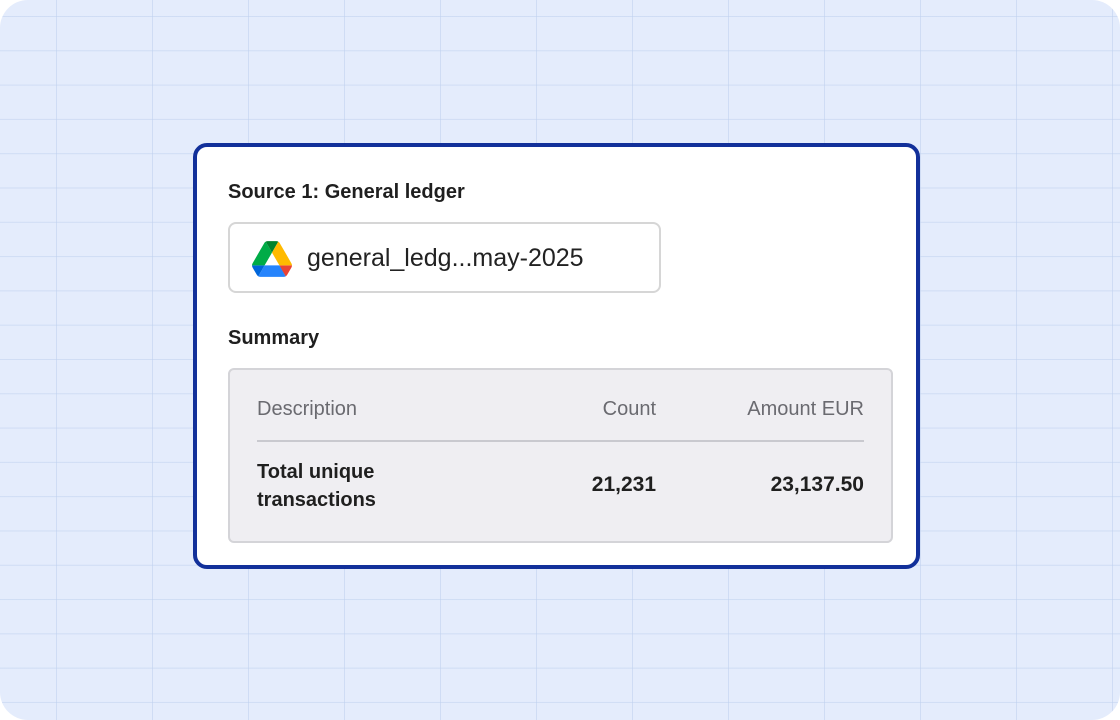 This screenshot has width=1120, height=720. I want to click on summary-title: Summary, so click(274, 338).